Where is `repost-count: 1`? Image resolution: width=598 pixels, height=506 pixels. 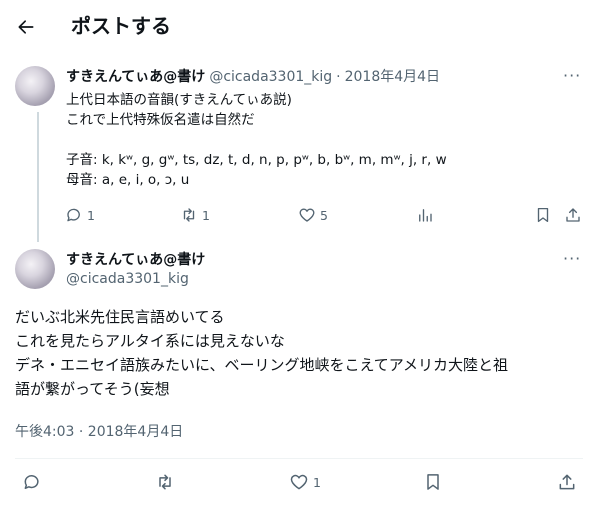 repost-count: 1 is located at coordinates (206, 215).